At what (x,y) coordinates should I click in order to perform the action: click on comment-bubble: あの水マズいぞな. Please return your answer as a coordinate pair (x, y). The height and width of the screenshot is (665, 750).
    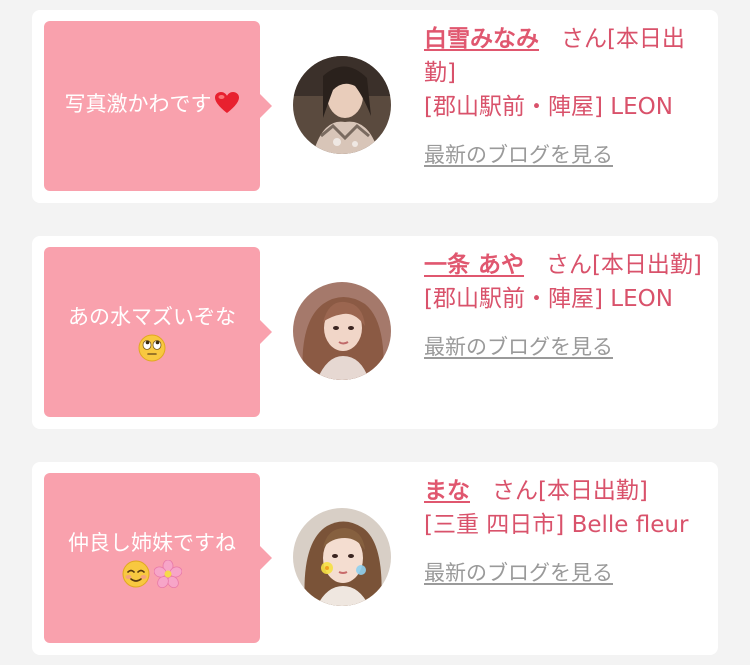
    Looking at the image, I should click on (158, 332).